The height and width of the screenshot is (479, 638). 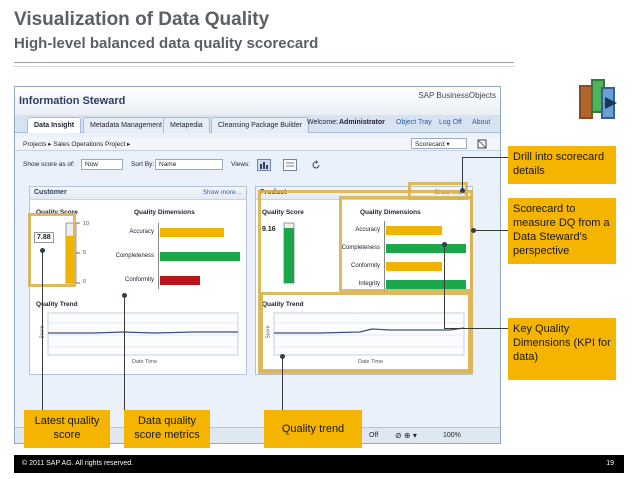 I want to click on sap-logo: SAP BusinessObjects, so click(x=457, y=95).